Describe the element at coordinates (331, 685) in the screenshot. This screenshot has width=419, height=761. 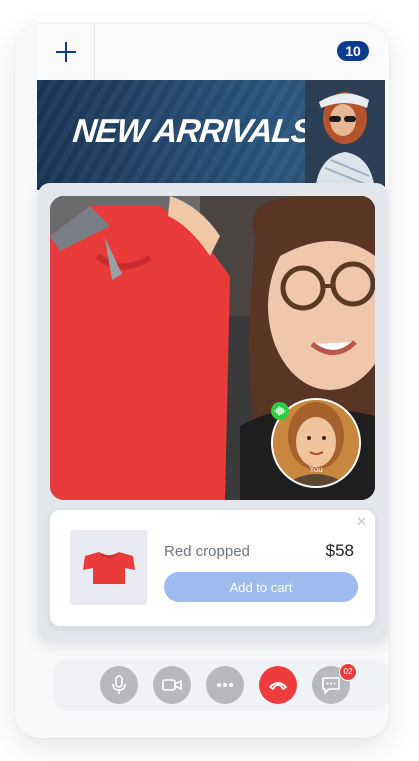
I see `chat-icon` at that location.